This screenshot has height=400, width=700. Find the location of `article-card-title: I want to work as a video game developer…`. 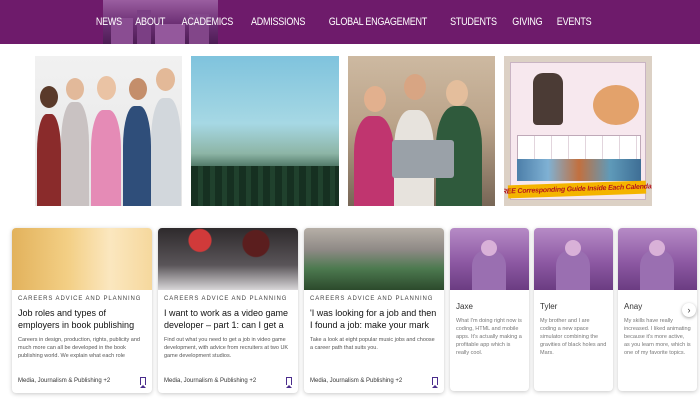

article-card-title: I want to work as a video game developer… is located at coordinates (228, 319).